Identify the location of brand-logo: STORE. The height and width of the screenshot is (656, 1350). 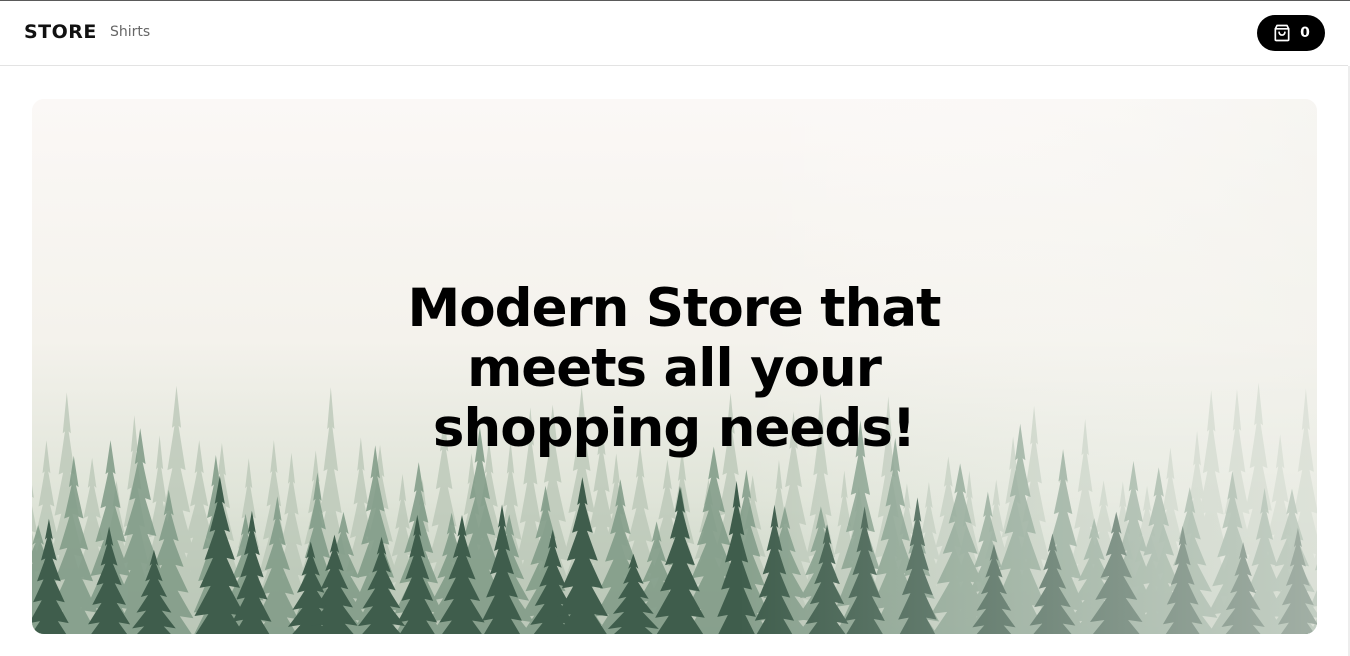
(60, 32).